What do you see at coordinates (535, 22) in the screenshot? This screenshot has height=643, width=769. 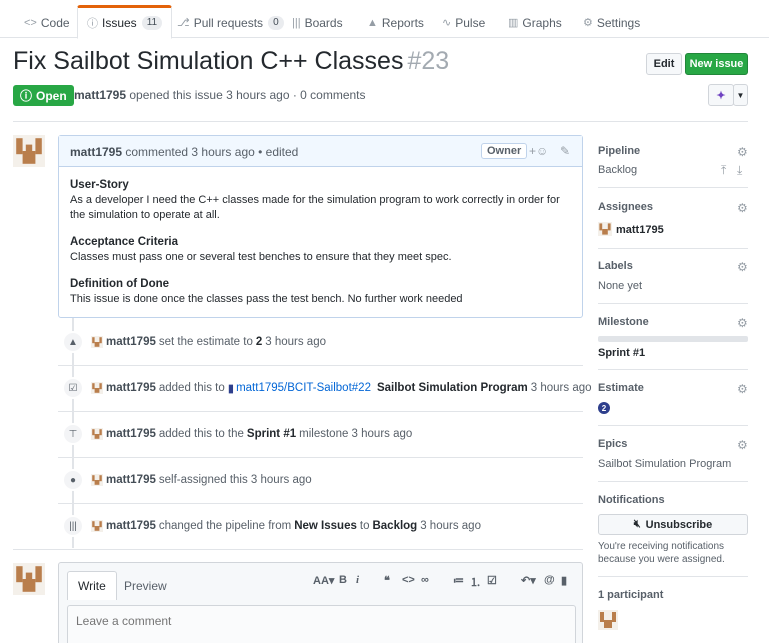 I see `tab-graphs: ▥ Graphs` at bounding box center [535, 22].